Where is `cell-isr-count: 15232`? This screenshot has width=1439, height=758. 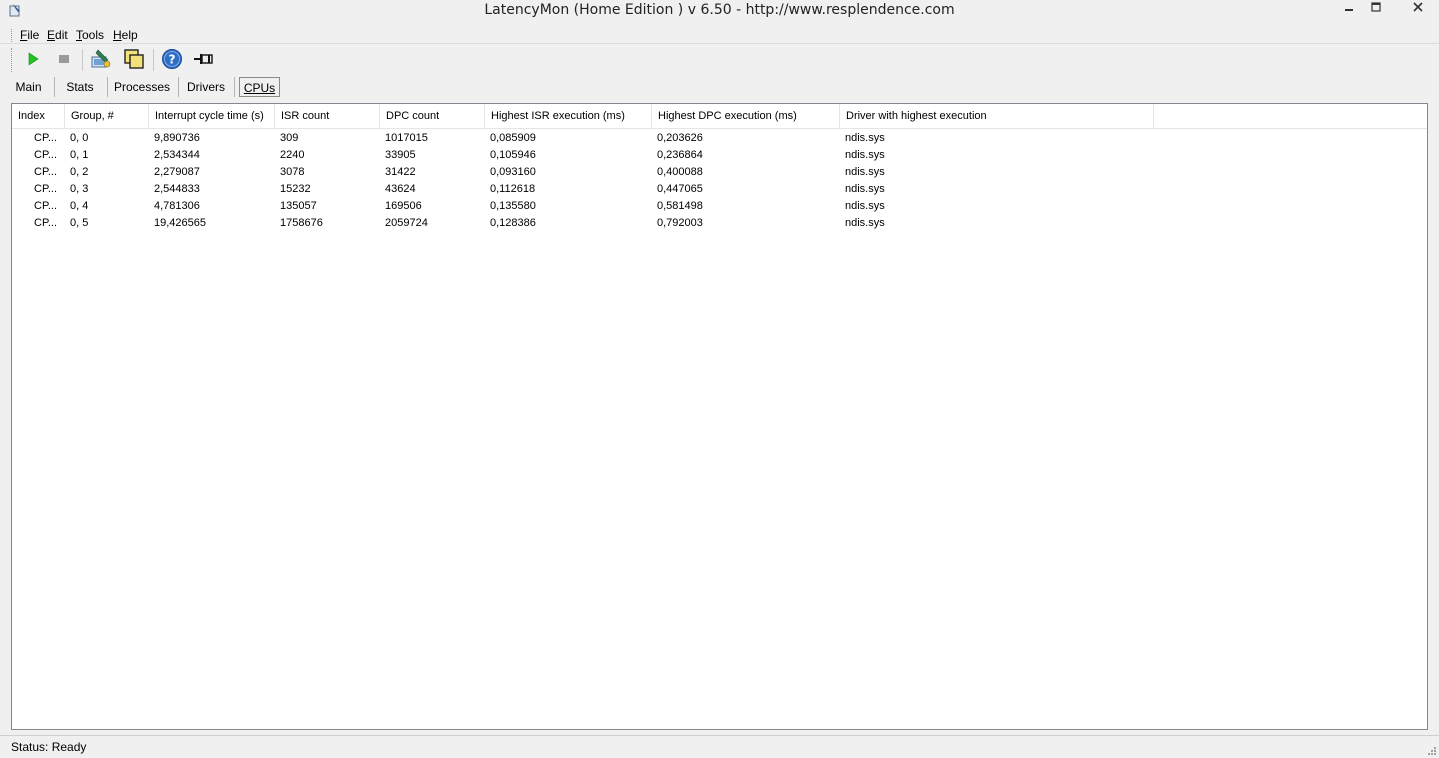 cell-isr-count: 15232 is located at coordinates (295, 189).